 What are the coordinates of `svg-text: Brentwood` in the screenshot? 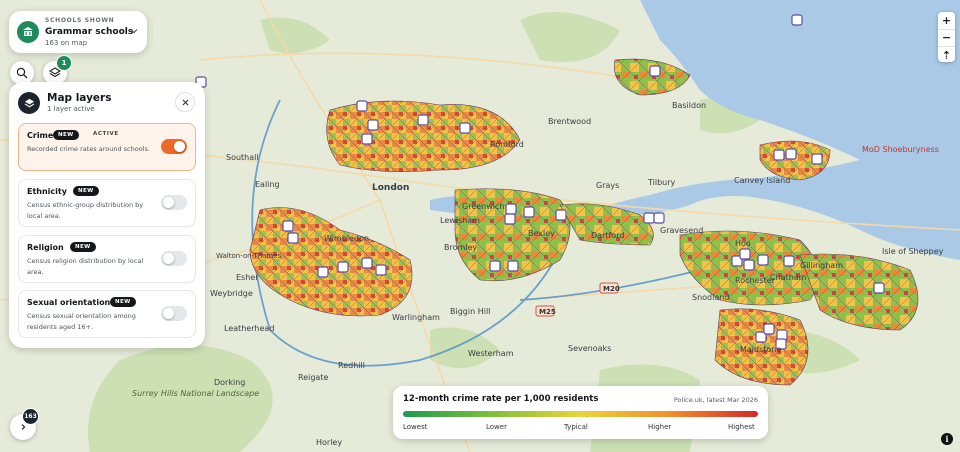 It's located at (569, 121).